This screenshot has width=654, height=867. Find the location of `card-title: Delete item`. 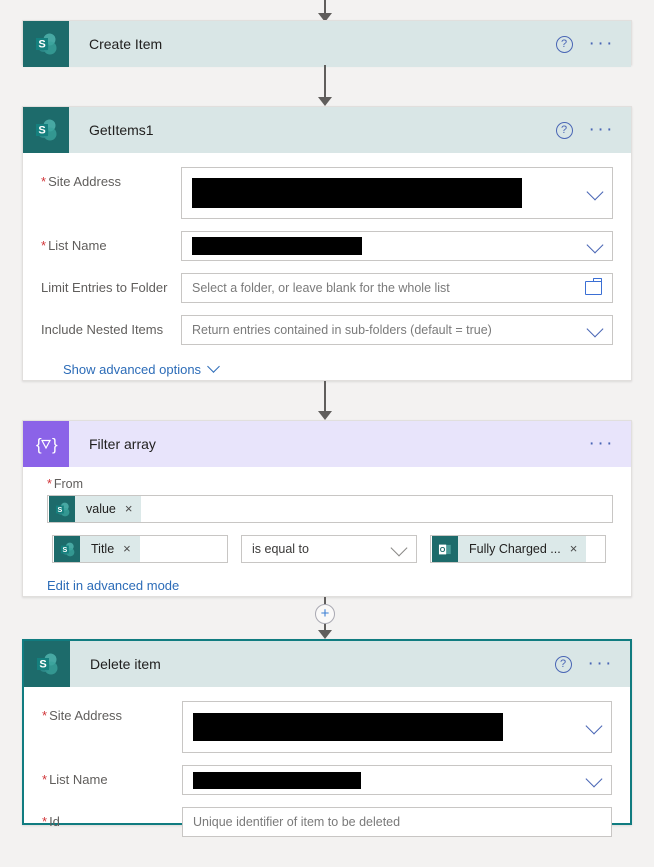

card-title: Delete item is located at coordinates (125, 664).